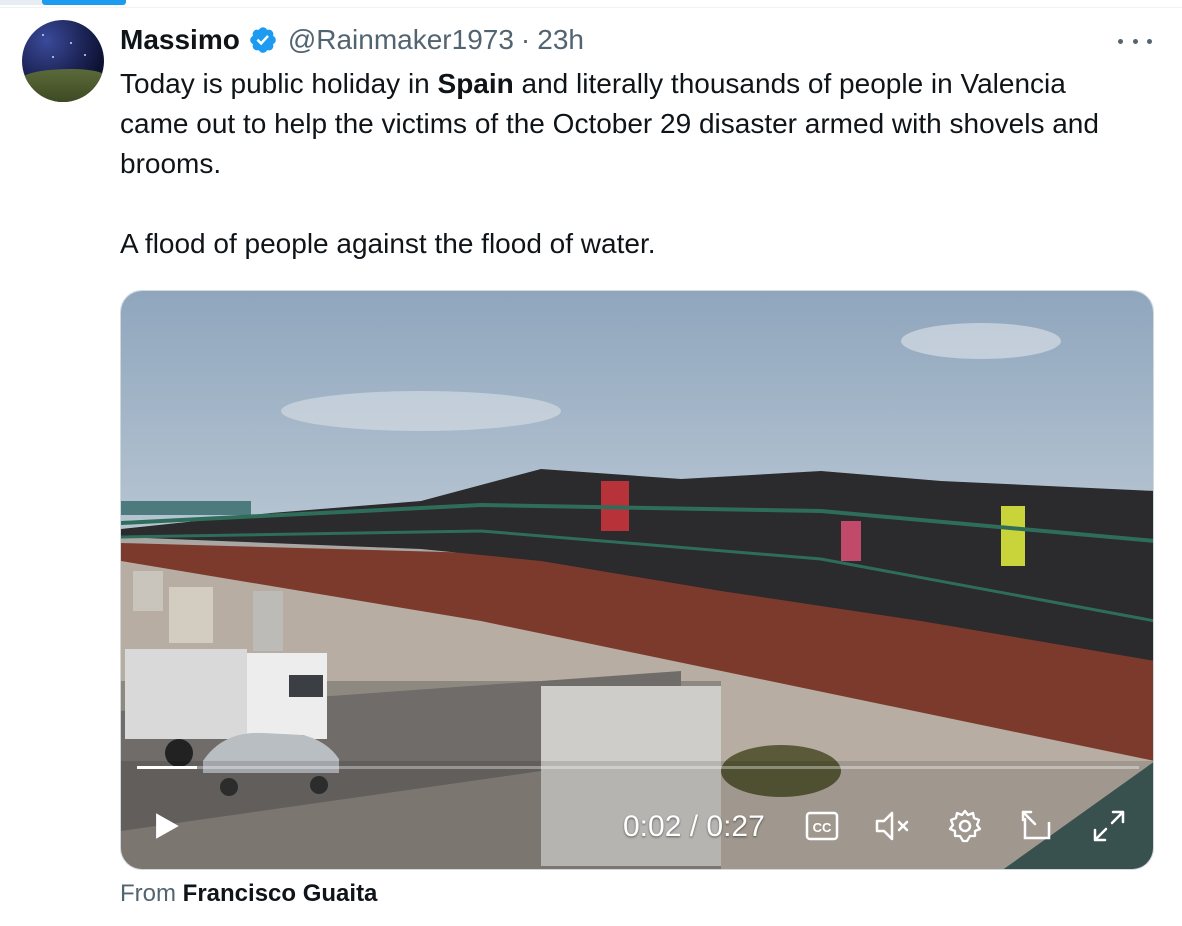 This screenshot has width=1182, height=926. I want to click on fullscreen-icon, so click(1109, 826).